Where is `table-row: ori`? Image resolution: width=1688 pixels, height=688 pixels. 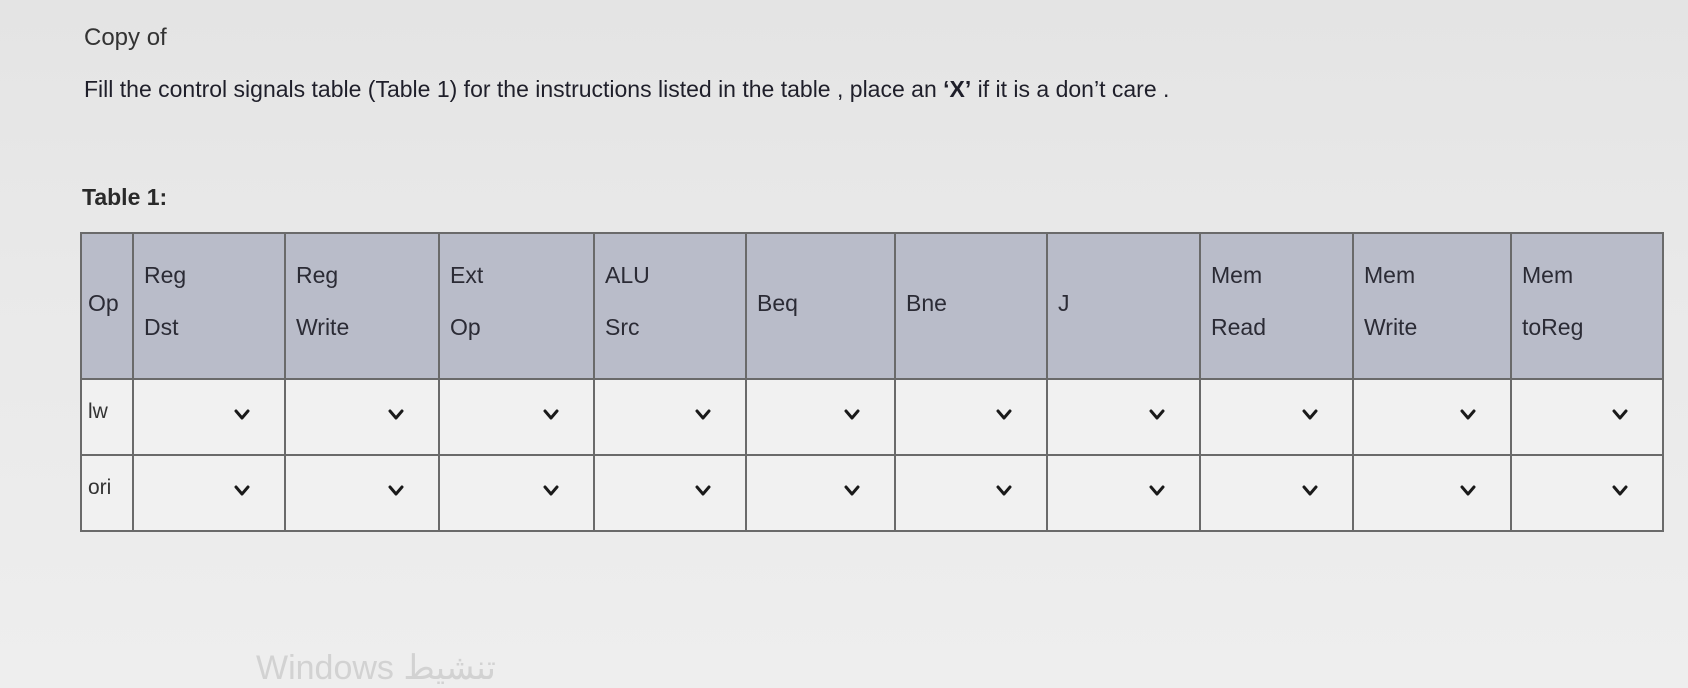
table-row: ori is located at coordinates (872, 493).